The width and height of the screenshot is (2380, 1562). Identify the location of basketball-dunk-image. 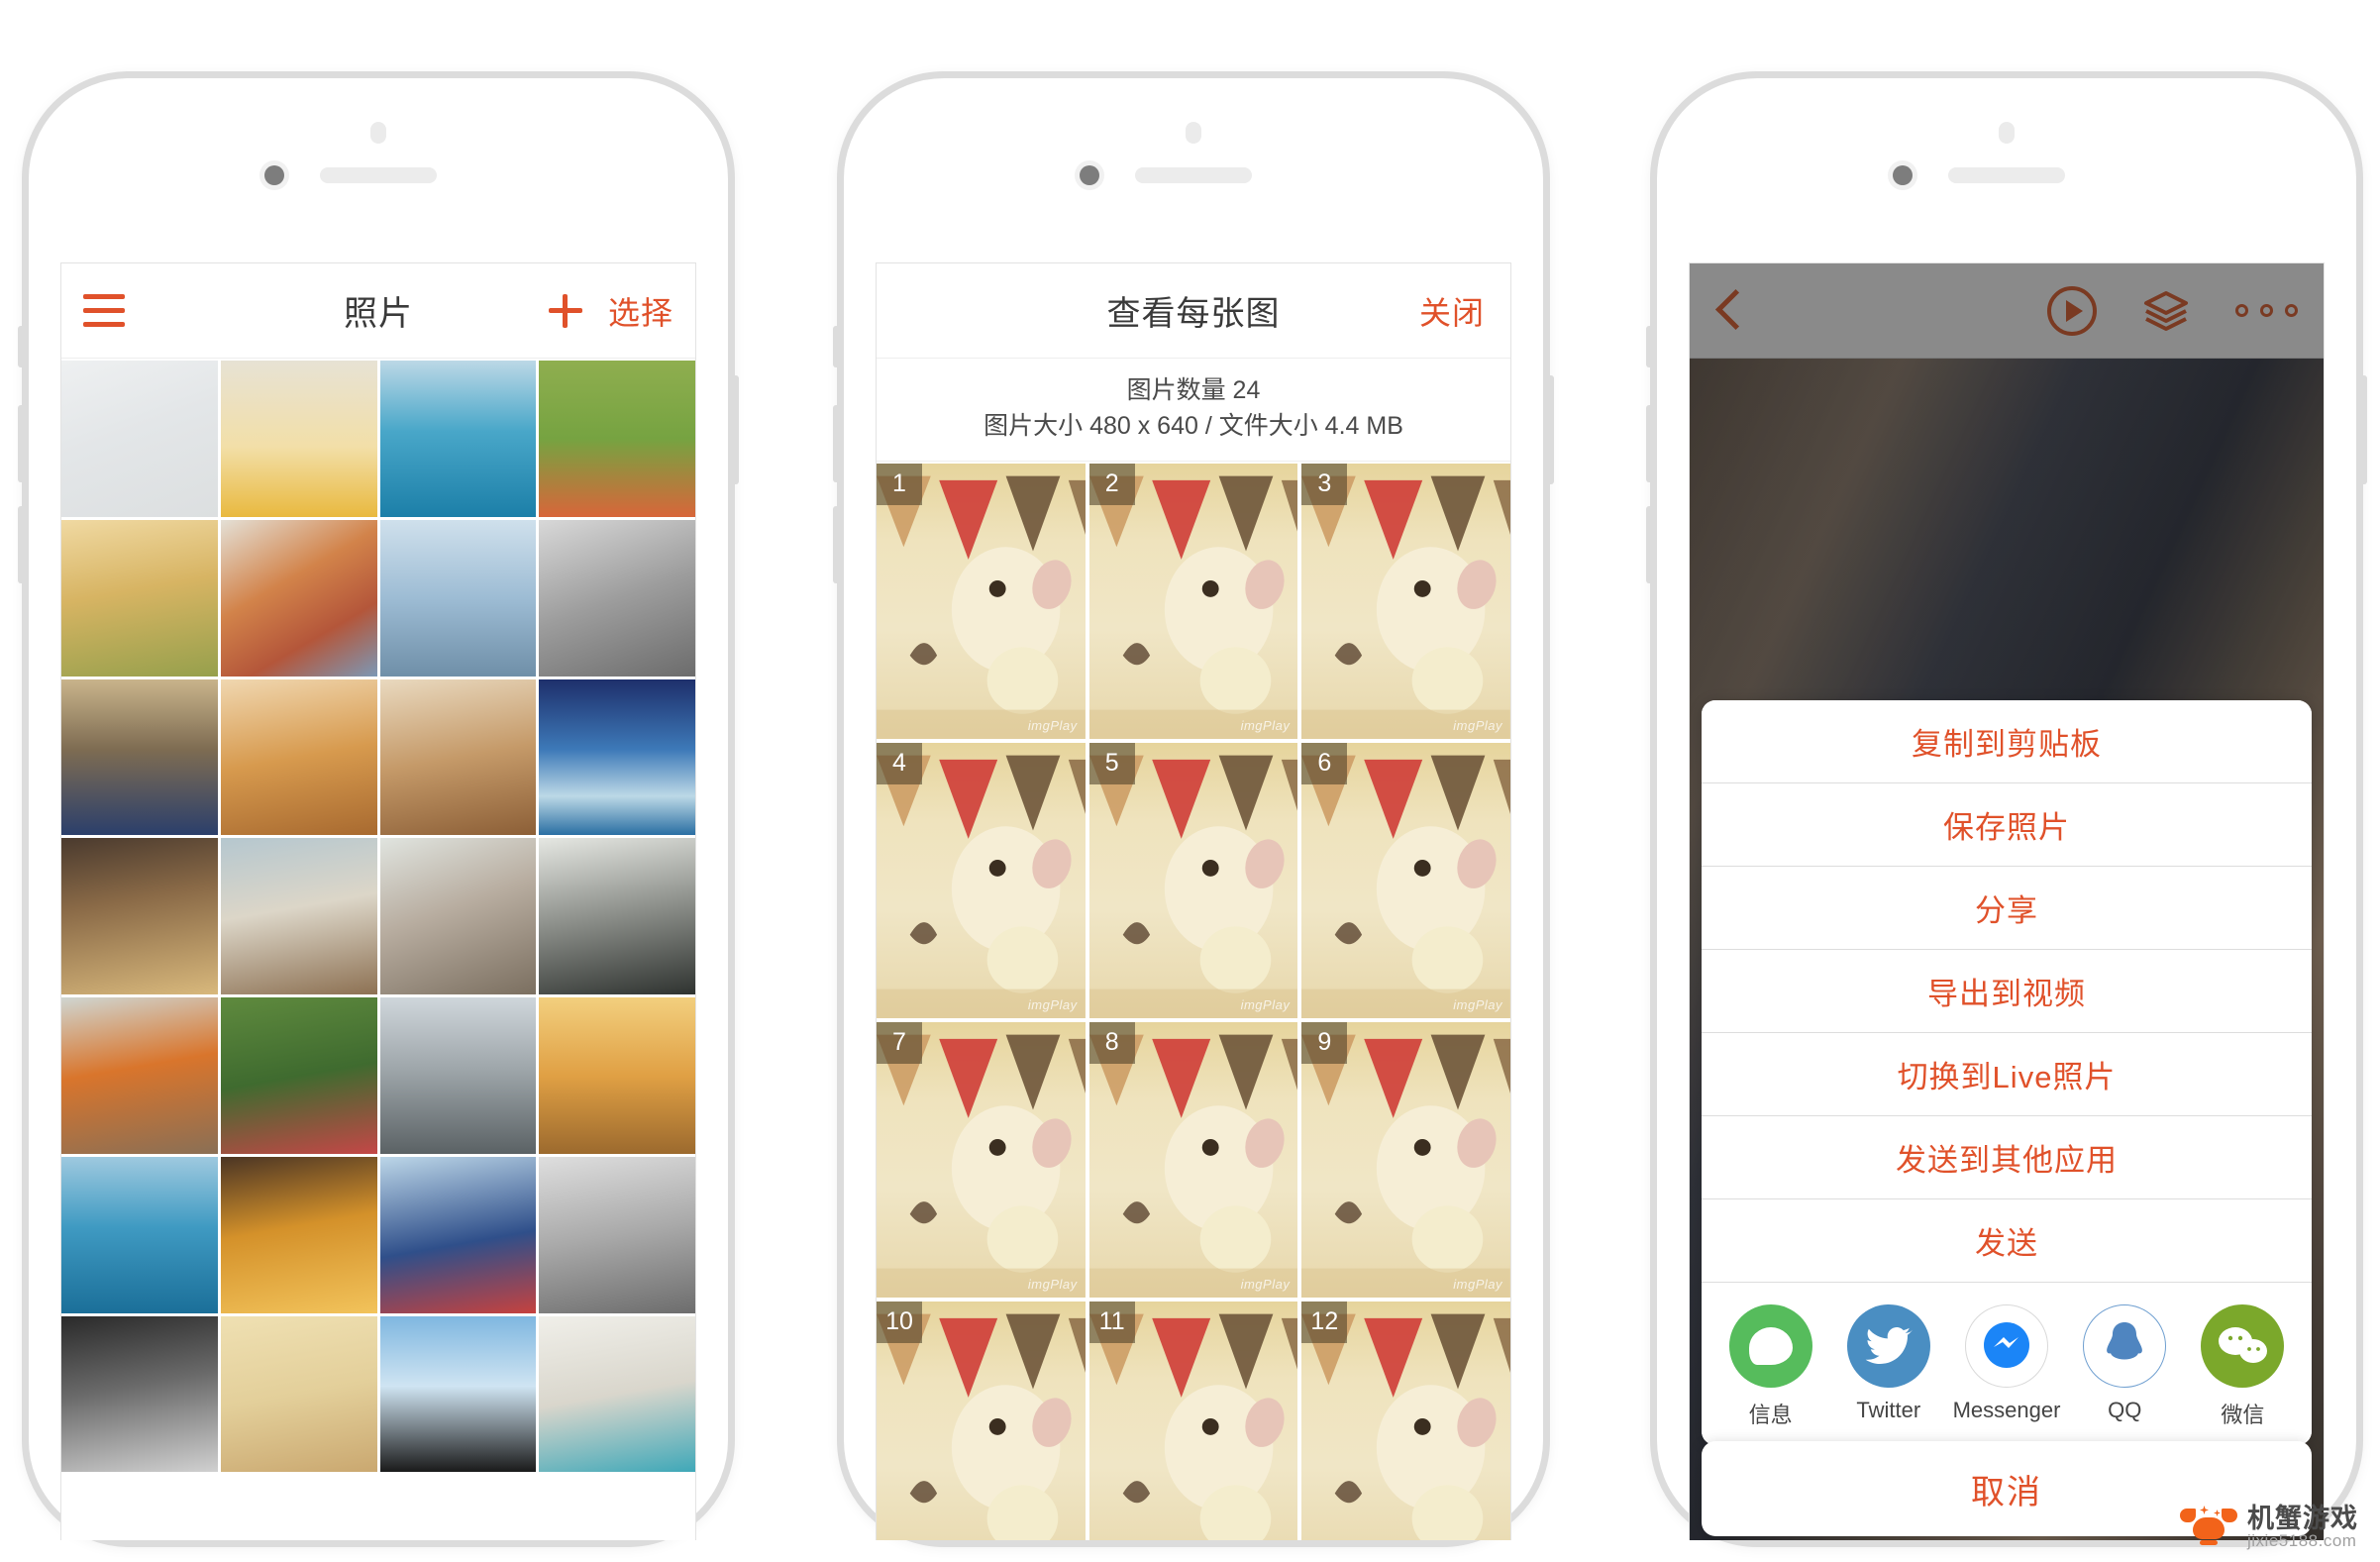
(139, 757).